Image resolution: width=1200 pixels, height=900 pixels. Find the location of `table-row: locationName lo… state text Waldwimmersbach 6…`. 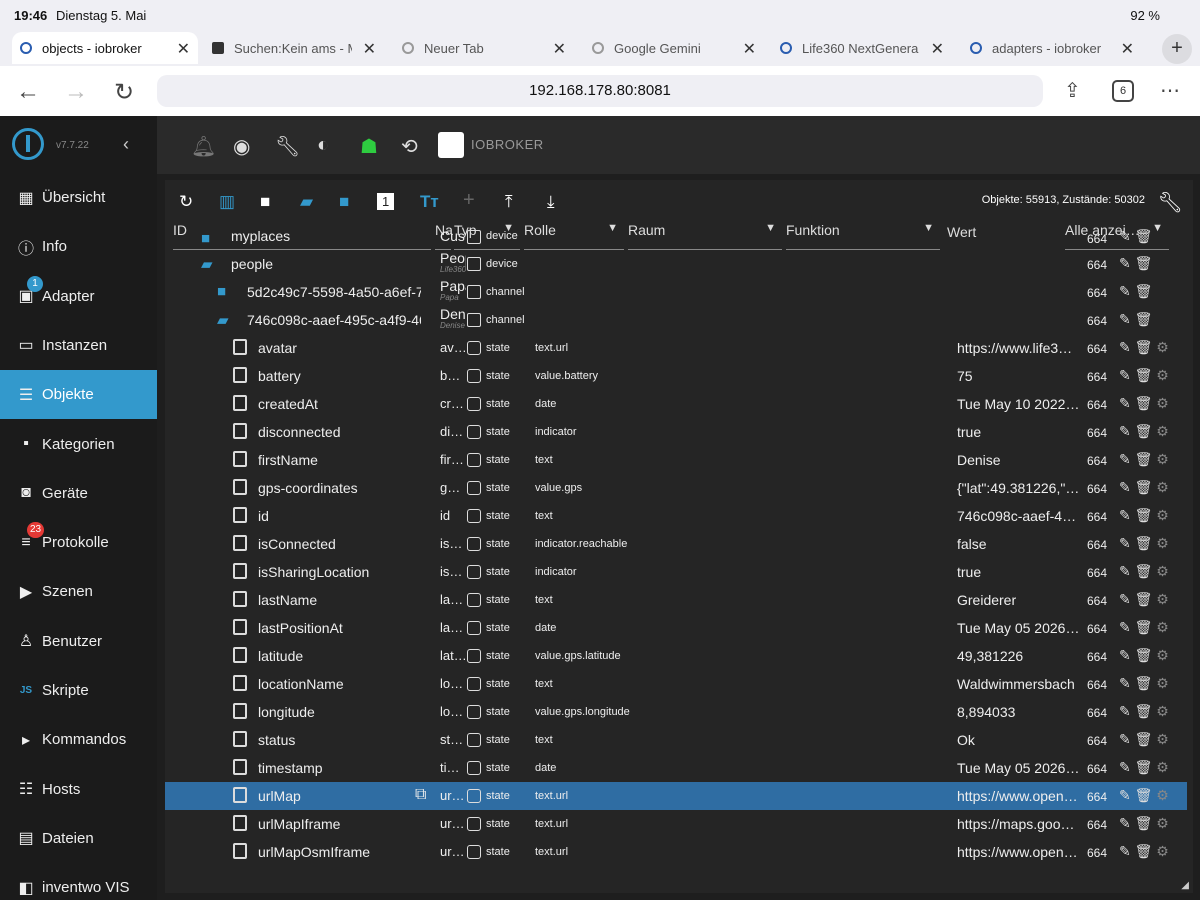

table-row: locationName lo… state text Waldwimmersbach 6… is located at coordinates (676, 684).